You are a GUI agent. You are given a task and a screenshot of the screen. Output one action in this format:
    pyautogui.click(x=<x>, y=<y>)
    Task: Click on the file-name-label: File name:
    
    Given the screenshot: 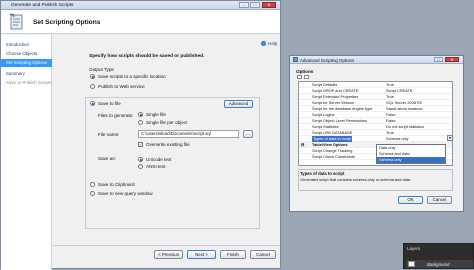 What is the action you would take?
    pyautogui.click(x=109, y=134)
    